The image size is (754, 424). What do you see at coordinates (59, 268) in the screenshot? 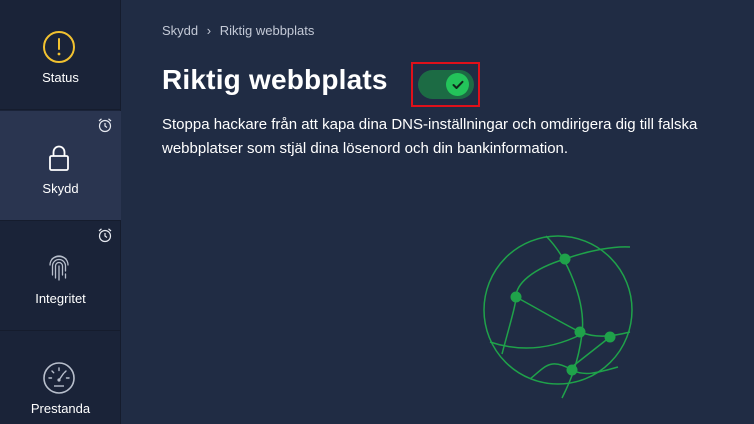
I see `fingerprint-icon` at bounding box center [59, 268].